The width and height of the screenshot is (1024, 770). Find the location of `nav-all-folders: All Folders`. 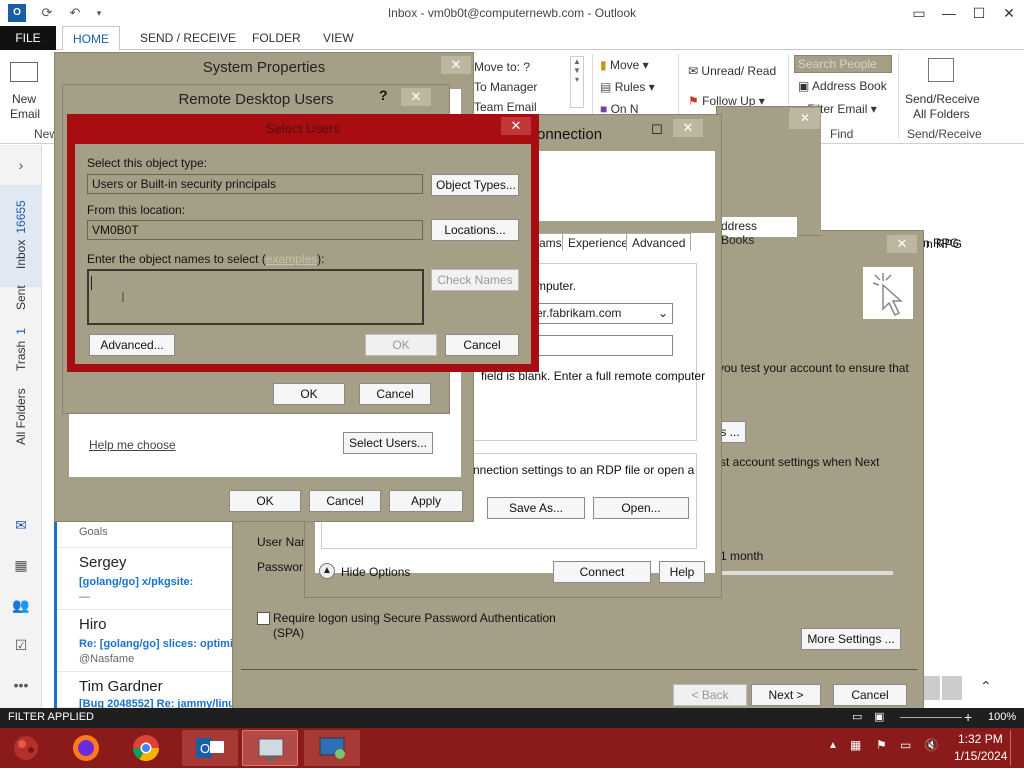

nav-all-folders: All Folders is located at coordinates (21, 416).